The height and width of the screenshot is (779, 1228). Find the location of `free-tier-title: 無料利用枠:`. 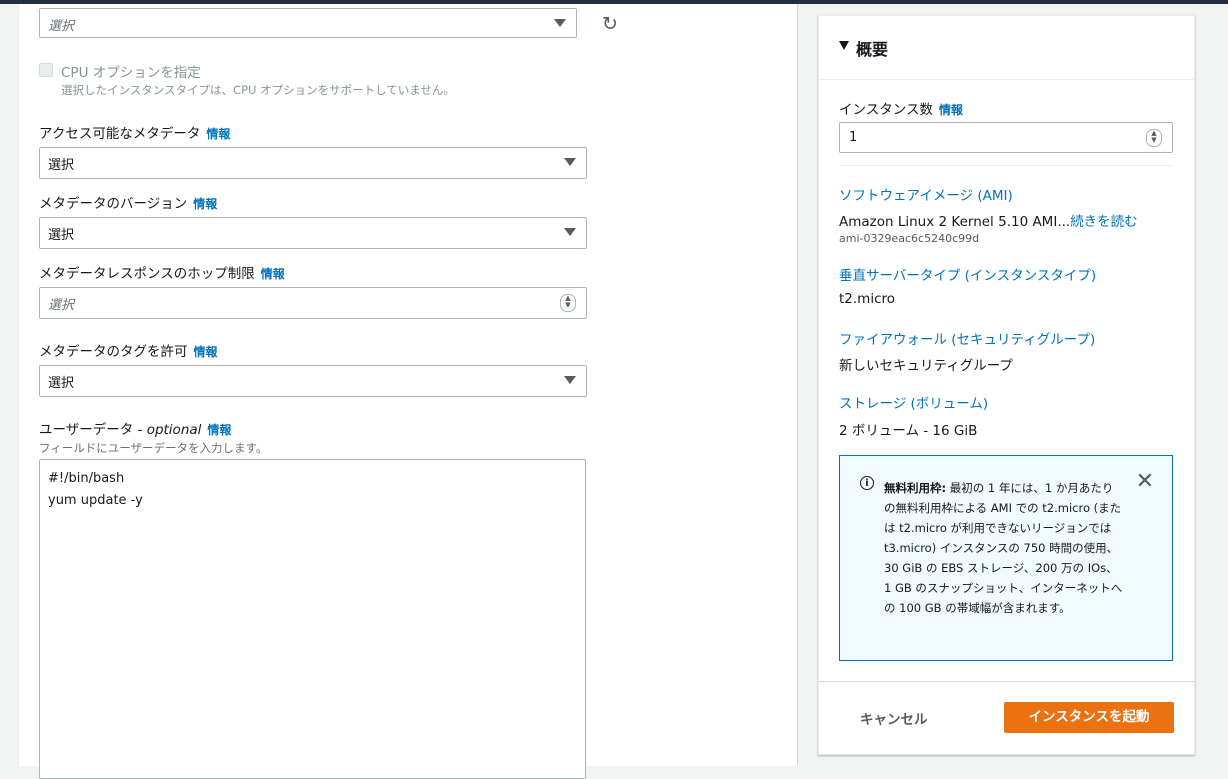

free-tier-title: 無料利用枠: is located at coordinates (915, 488).